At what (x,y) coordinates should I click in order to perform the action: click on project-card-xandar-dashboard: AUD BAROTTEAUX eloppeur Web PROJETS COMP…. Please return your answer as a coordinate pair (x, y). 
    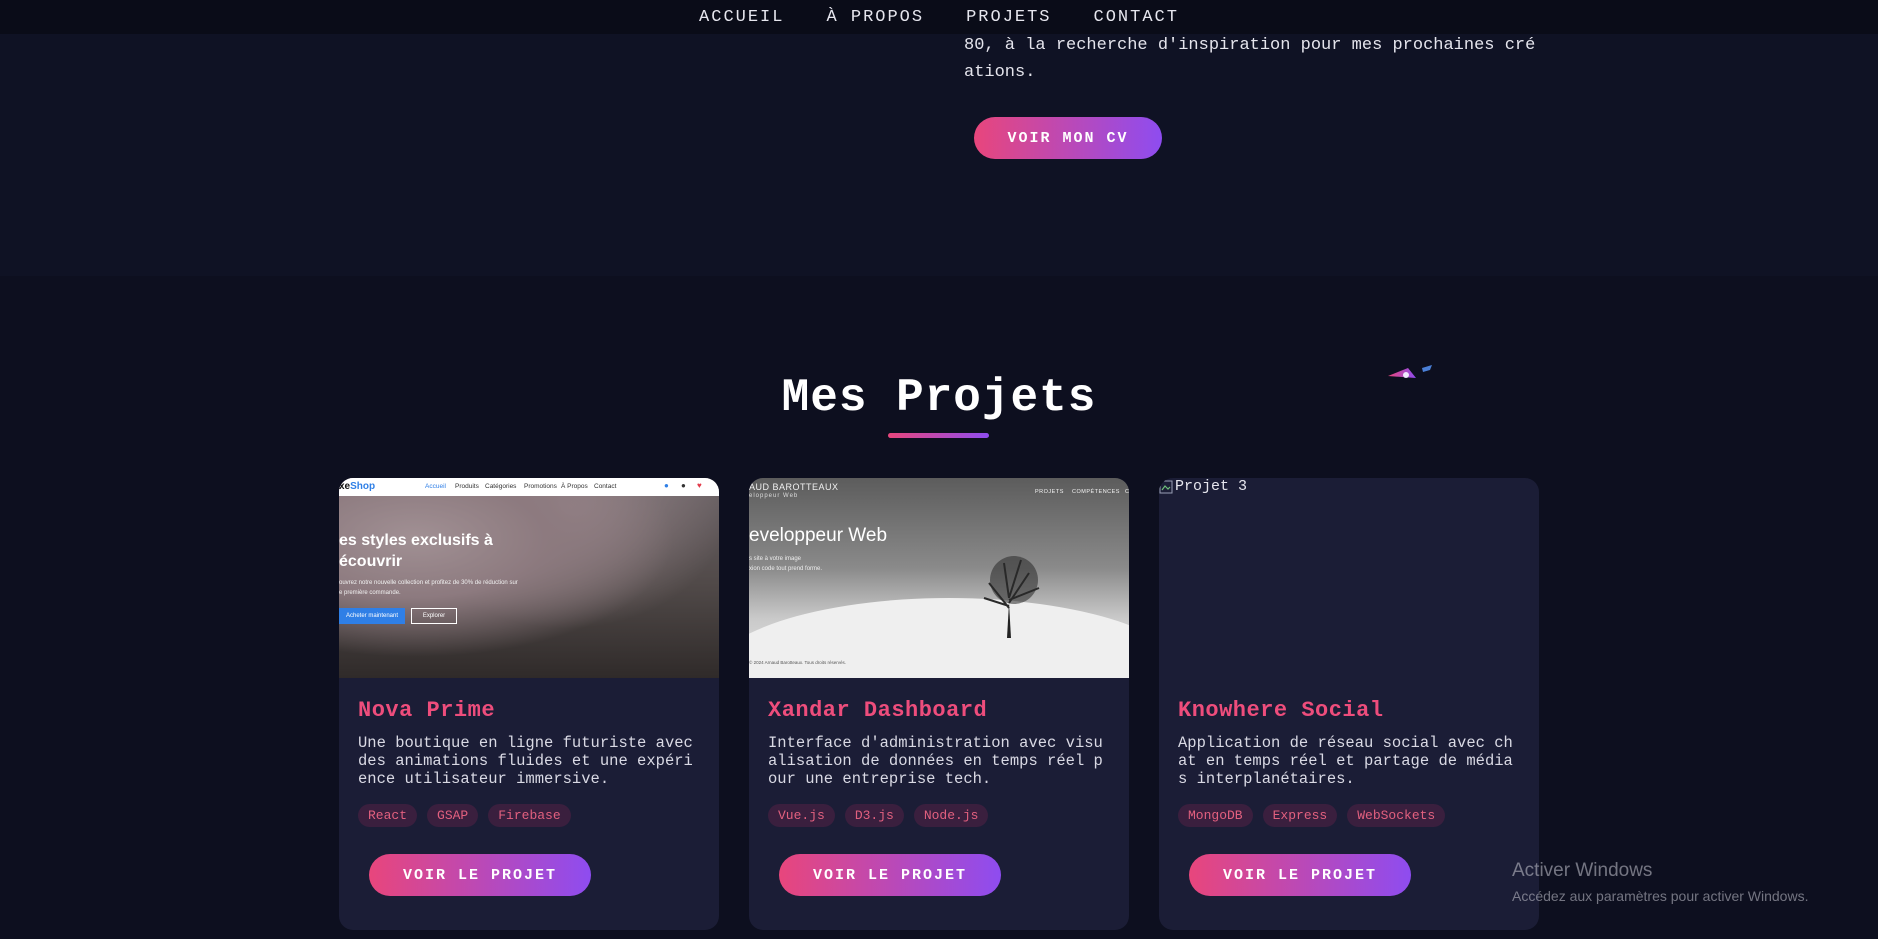
    Looking at the image, I should click on (939, 704).